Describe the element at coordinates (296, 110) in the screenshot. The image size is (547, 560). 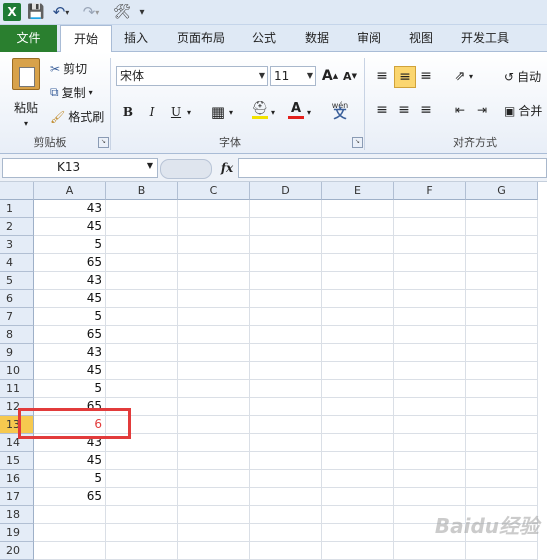
I see `font-color-button: A` at that location.